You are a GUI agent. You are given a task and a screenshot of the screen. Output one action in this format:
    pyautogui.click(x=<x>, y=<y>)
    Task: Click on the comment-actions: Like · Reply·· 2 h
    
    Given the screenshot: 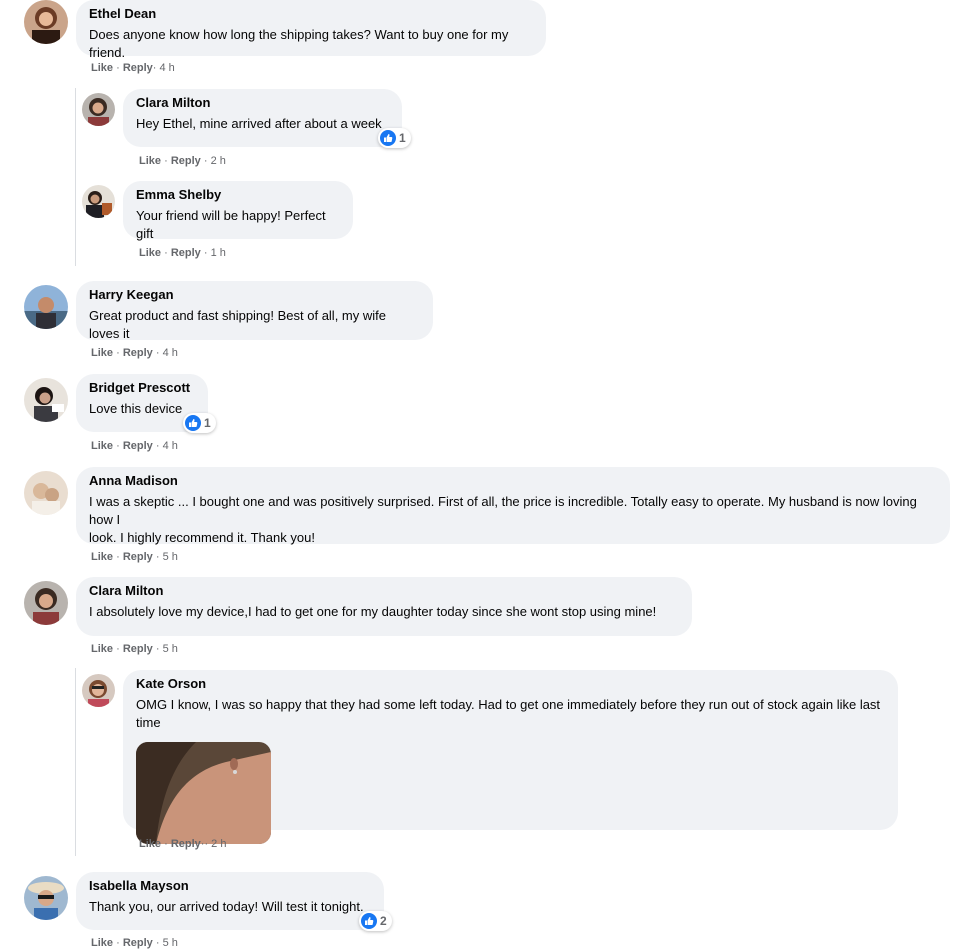 What is the action you would take?
    pyautogui.click(x=182, y=844)
    